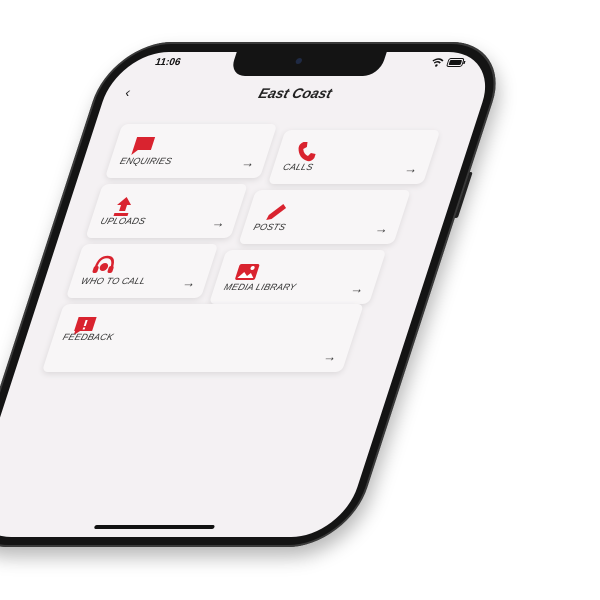 The height and width of the screenshot is (600, 600). Describe the element at coordinates (456, 62) in the screenshot. I see `battery-icon` at that location.